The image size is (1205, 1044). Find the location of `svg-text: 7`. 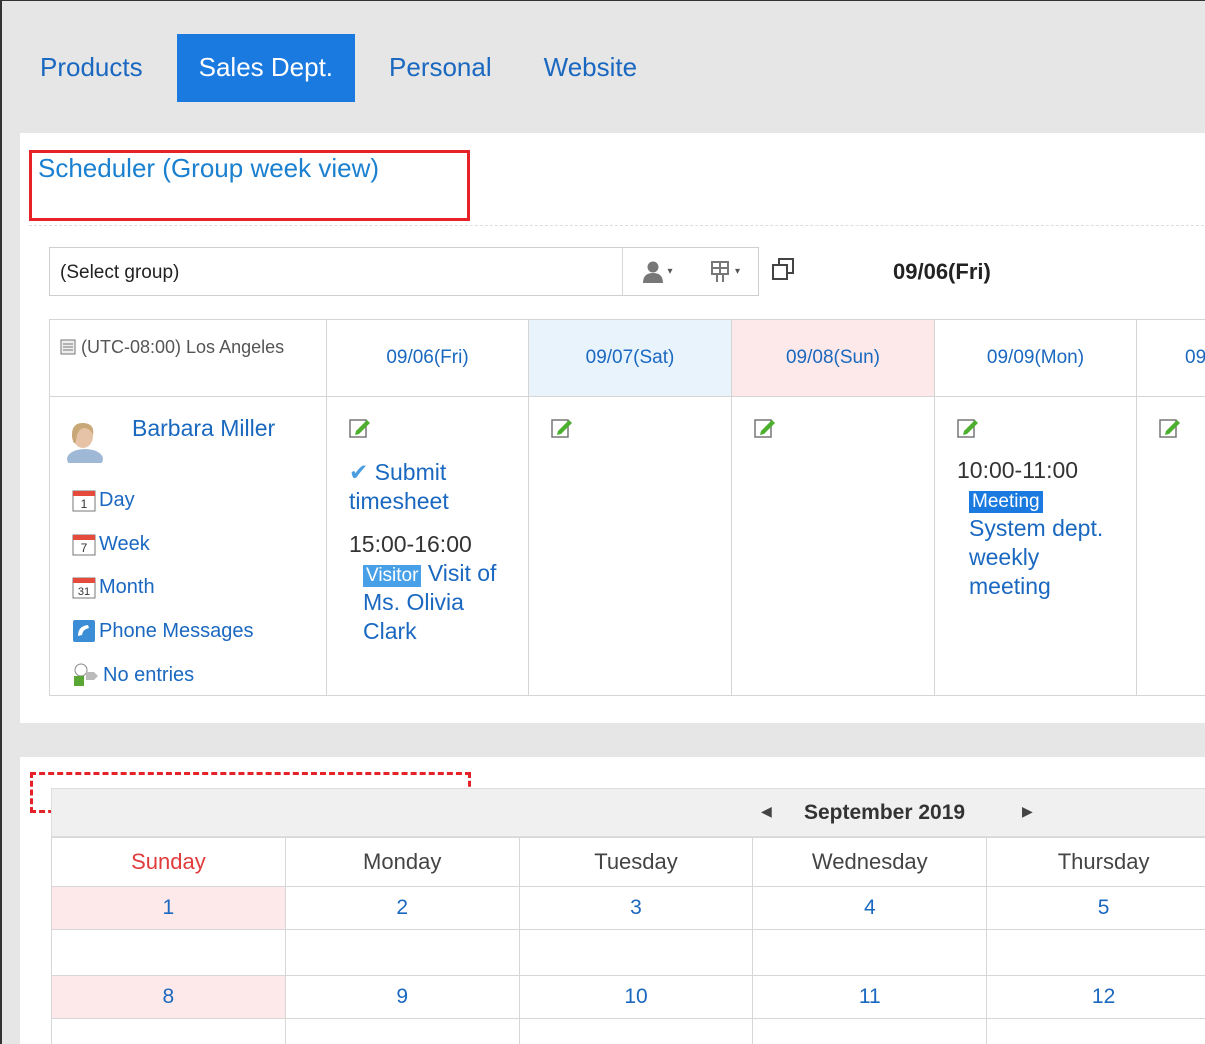

svg-text: 7 is located at coordinates (84, 548).